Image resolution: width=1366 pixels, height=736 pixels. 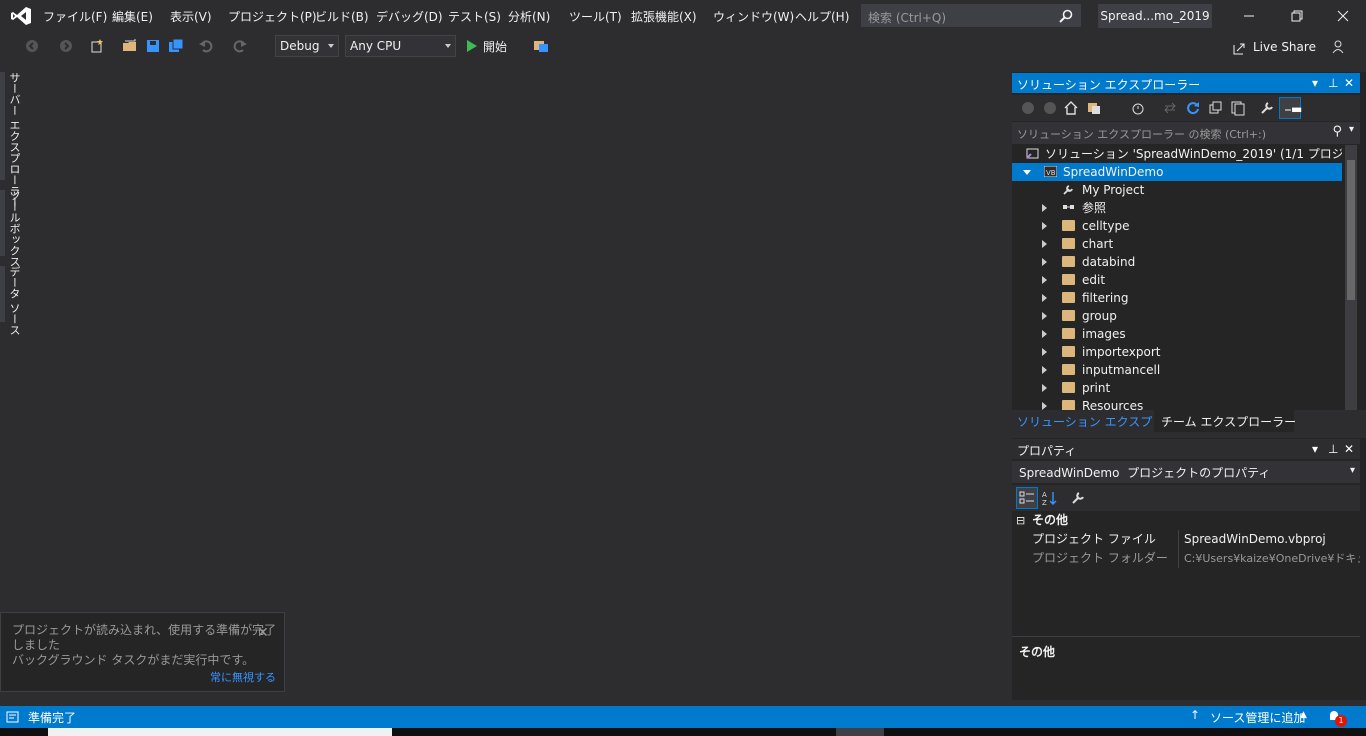 I want to click on property-row: プロジェクト ファイル SpreadWinDemo.vbproj, so click(x=1186, y=539).